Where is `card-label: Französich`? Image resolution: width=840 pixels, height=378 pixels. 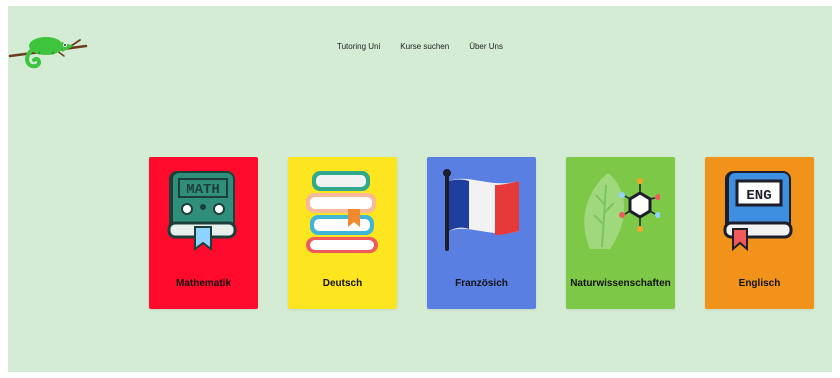 card-label: Französich is located at coordinates (481, 283).